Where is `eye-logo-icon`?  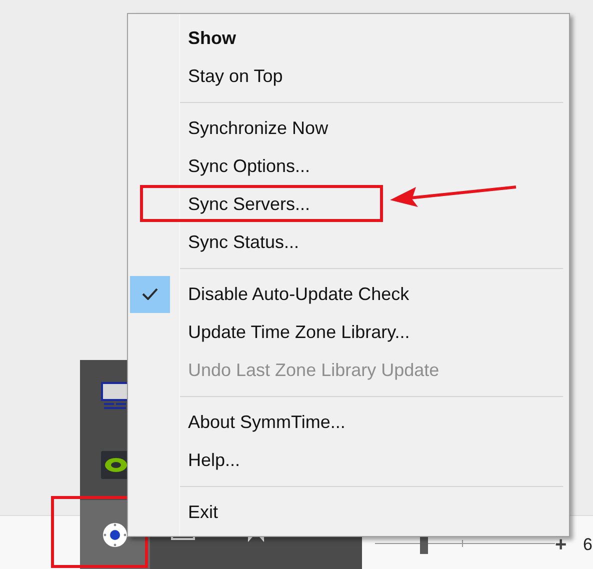 eye-logo-icon is located at coordinates (115, 465).